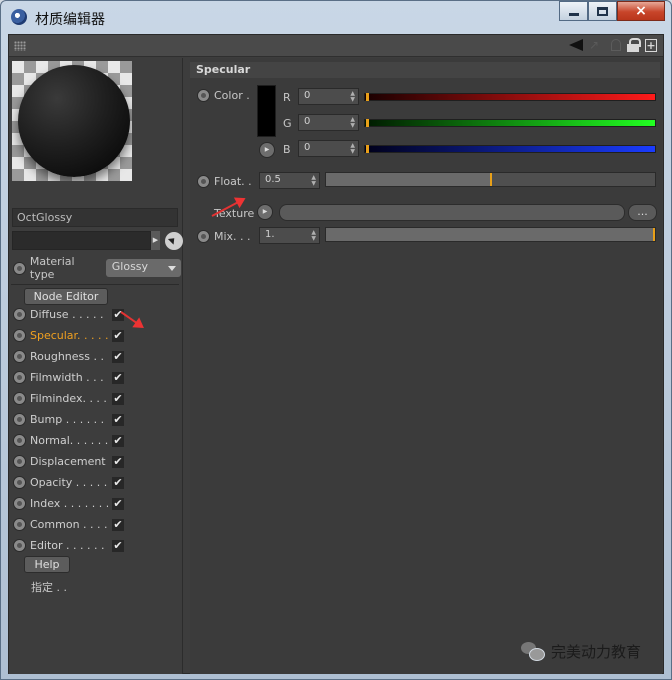 The width and height of the screenshot is (672, 680). What do you see at coordinates (328, 148) in the screenshot?
I see `b-input: 0 ▲ ▼` at bounding box center [328, 148].